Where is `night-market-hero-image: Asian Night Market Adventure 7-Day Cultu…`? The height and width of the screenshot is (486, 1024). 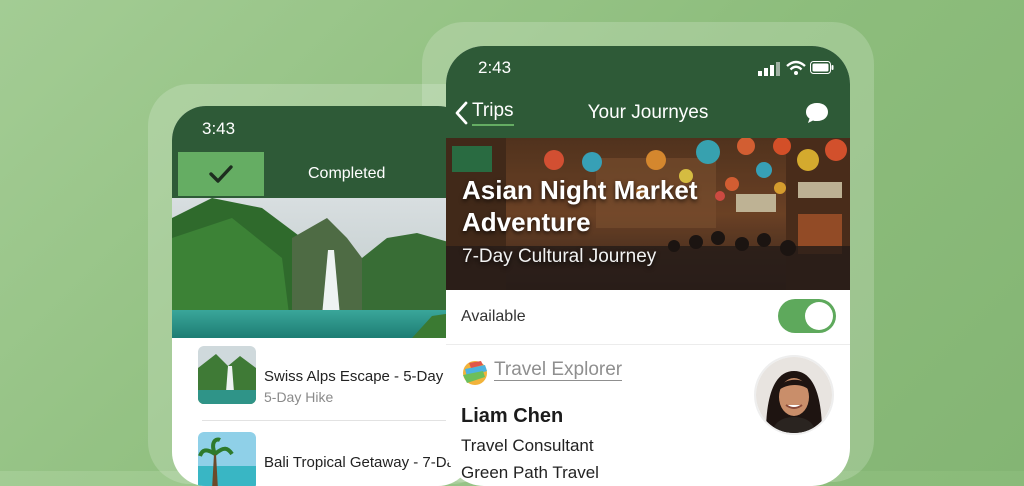 night-market-hero-image: Asian Night Market Adventure 7-Day Cultu… is located at coordinates (648, 214).